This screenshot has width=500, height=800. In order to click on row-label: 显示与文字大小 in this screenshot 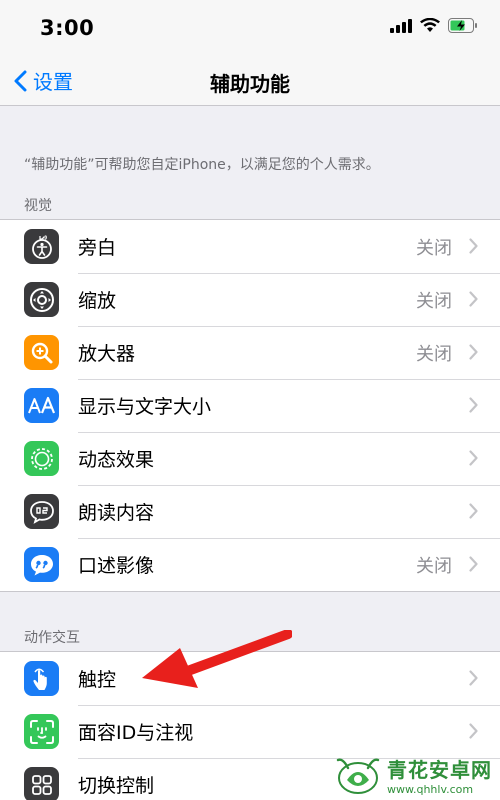, I will do `click(145, 407)`.